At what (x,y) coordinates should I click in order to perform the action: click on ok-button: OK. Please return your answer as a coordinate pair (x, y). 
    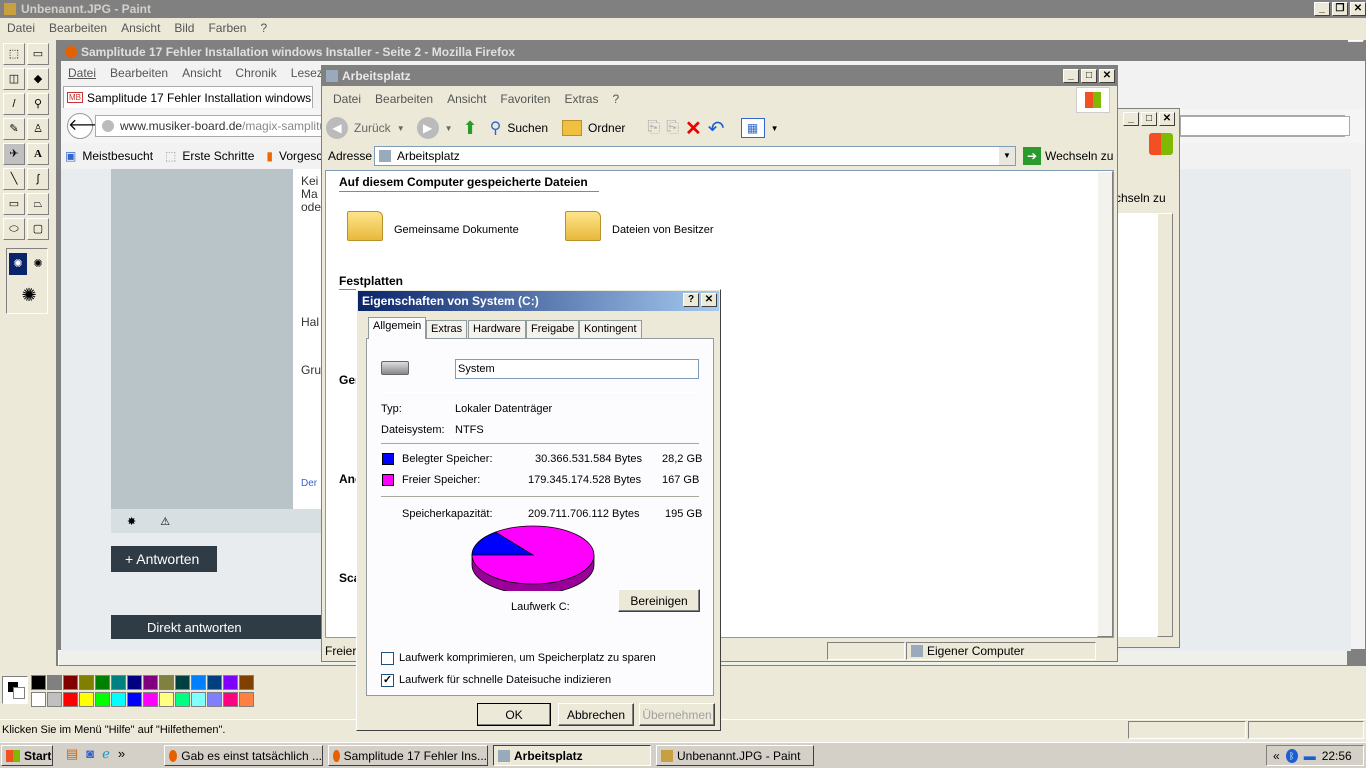
    Looking at the image, I should click on (514, 714).